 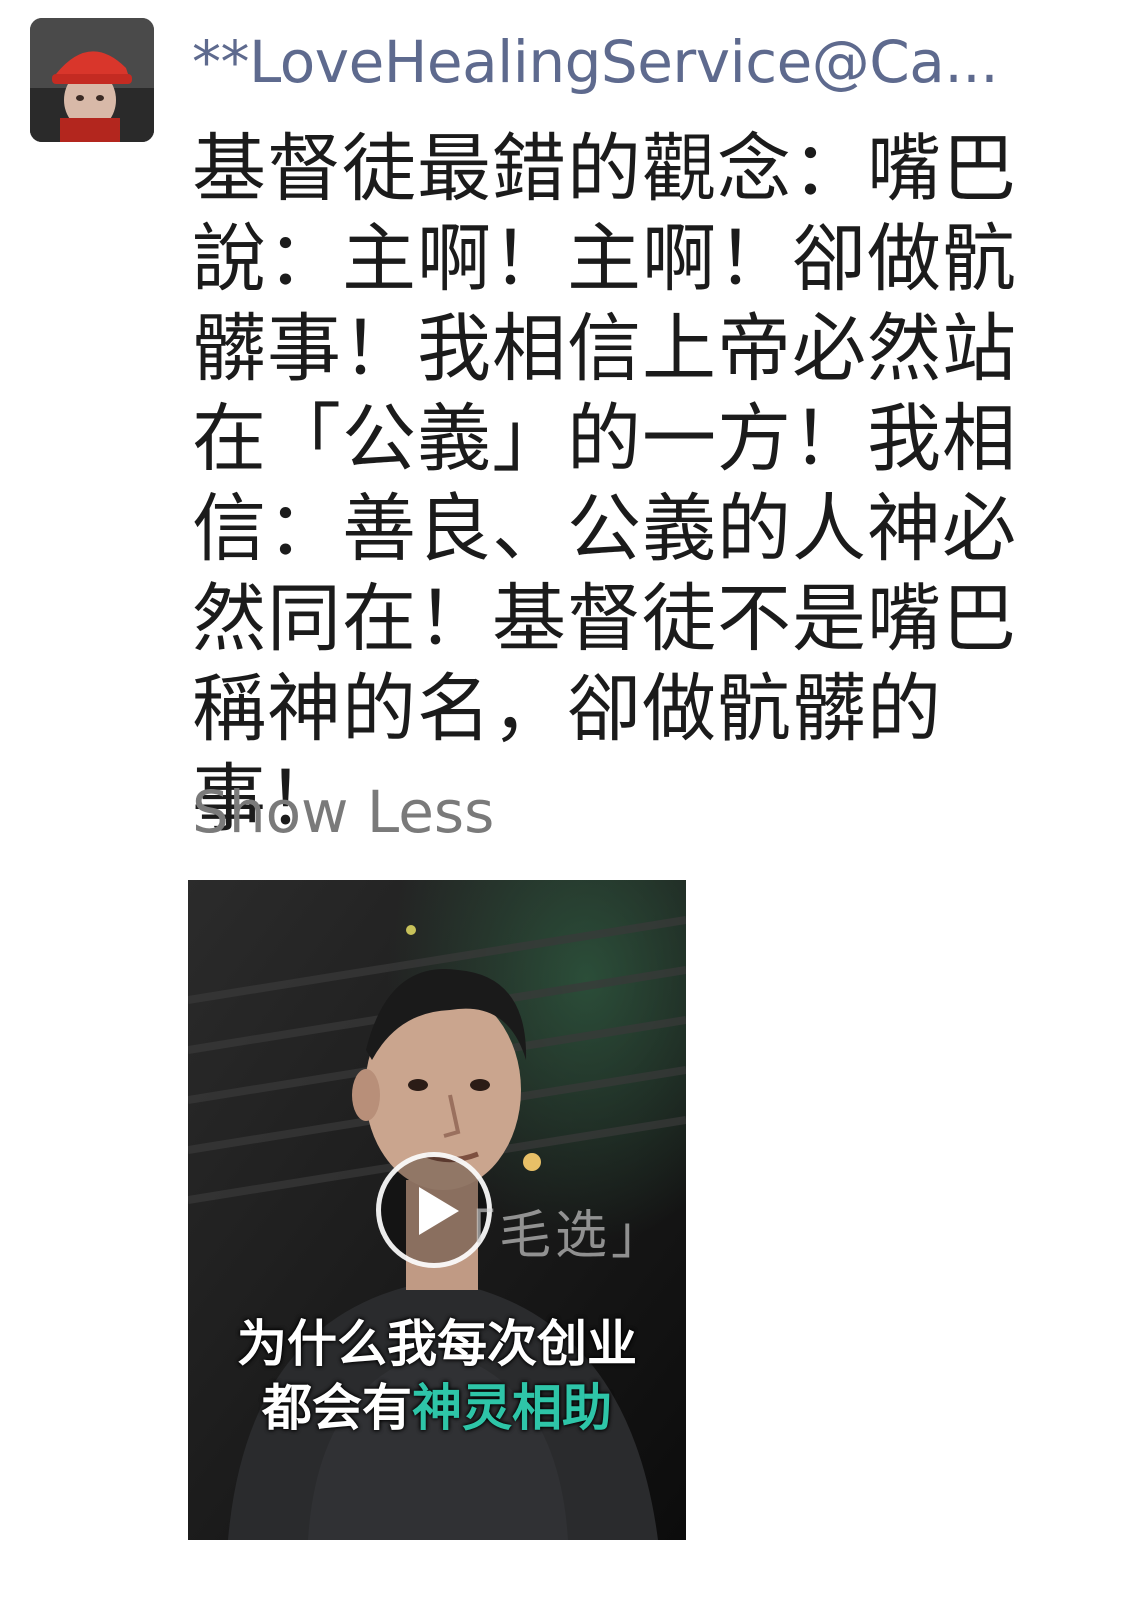 What do you see at coordinates (337, 1408) in the screenshot?
I see `video-caption-prefix: 都会有` at bounding box center [337, 1408].